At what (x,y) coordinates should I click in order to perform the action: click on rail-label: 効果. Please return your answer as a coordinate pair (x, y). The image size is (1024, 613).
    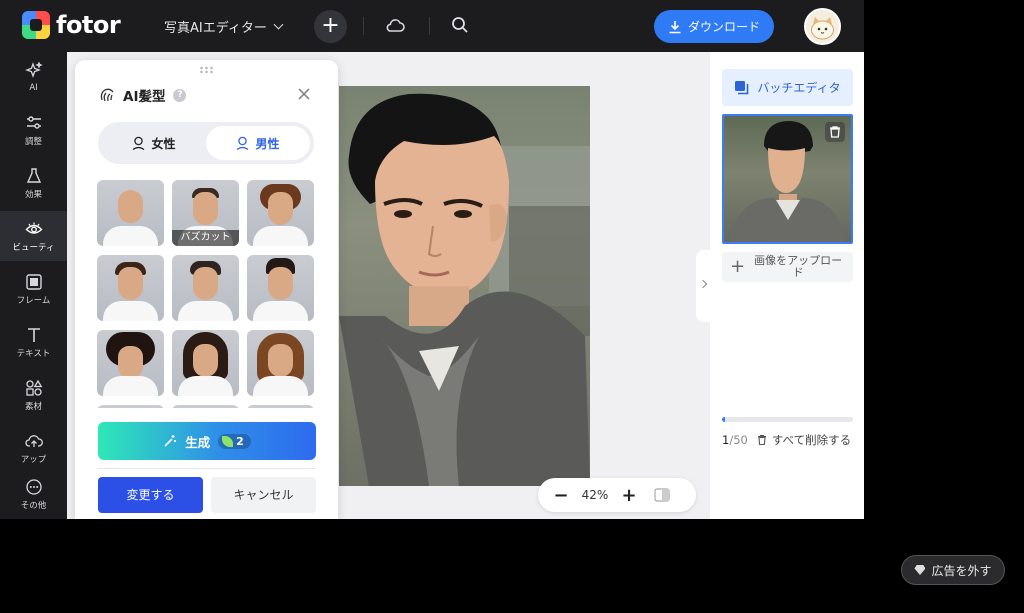
    Looking at the image, I should click on (33, 194).